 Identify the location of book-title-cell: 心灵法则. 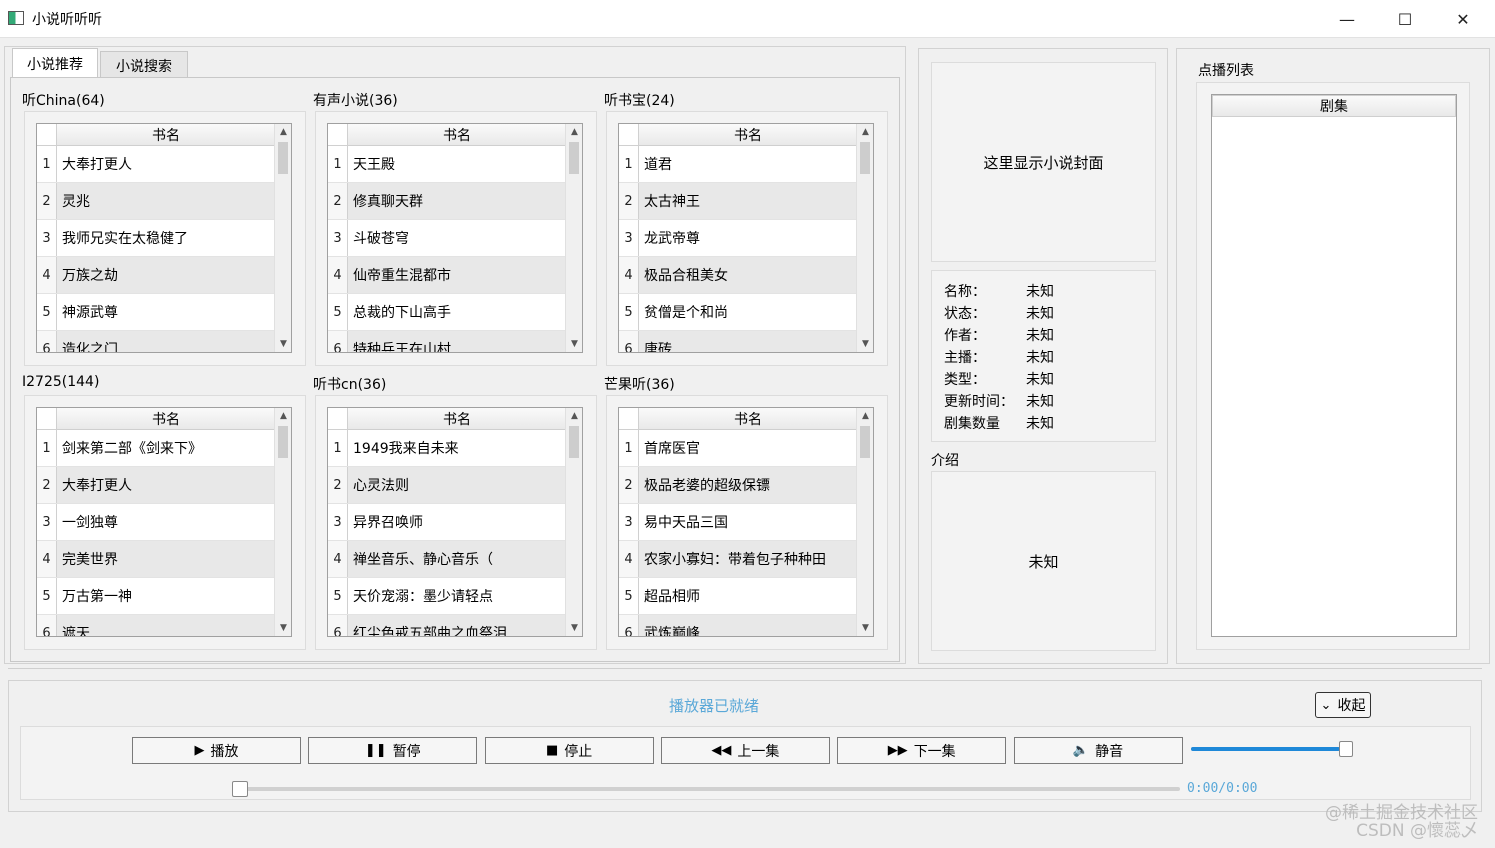
(457, 485).